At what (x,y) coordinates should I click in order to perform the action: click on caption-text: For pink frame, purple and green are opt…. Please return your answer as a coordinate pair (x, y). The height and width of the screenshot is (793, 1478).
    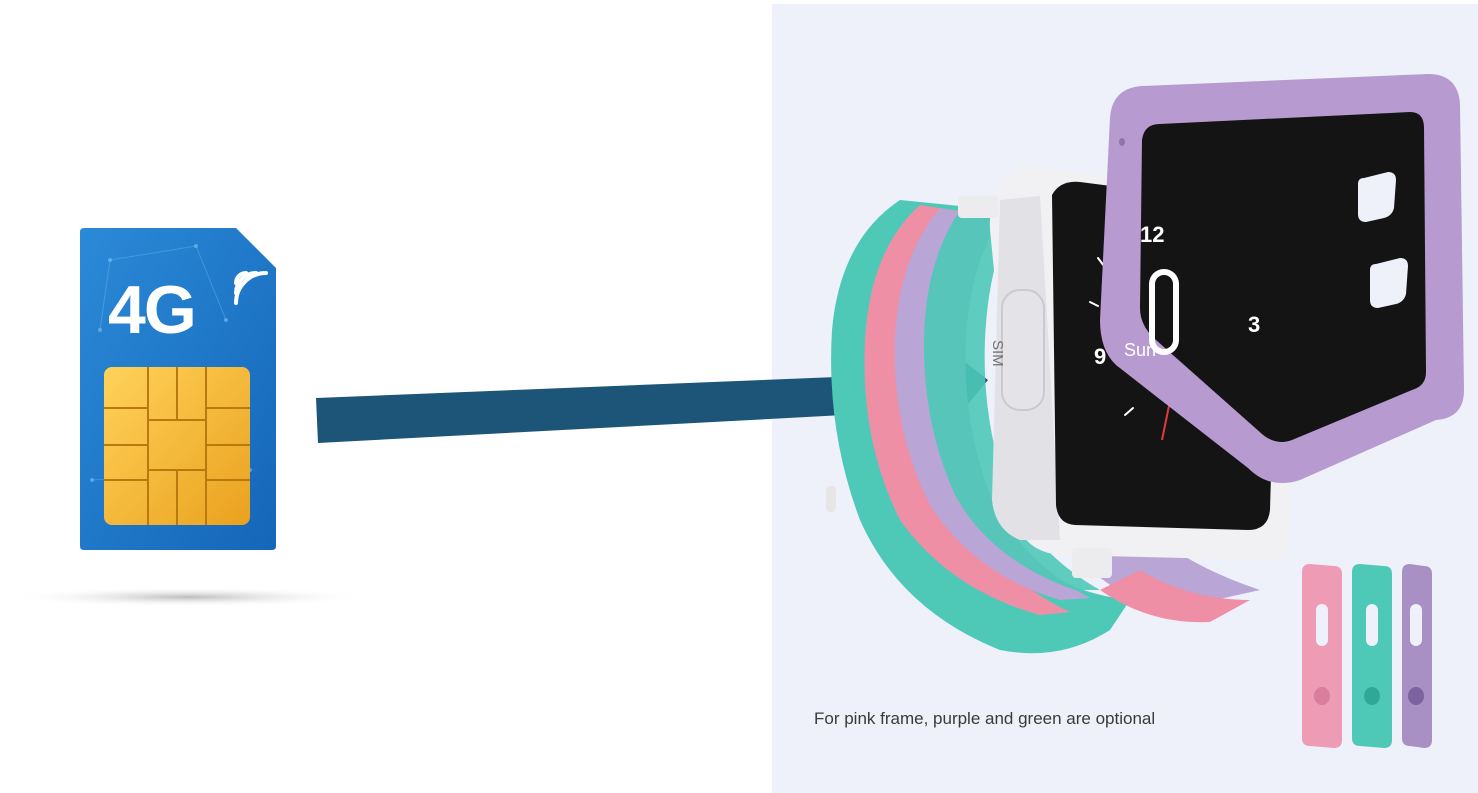
    Looking at the image, I should click on (985, 718).